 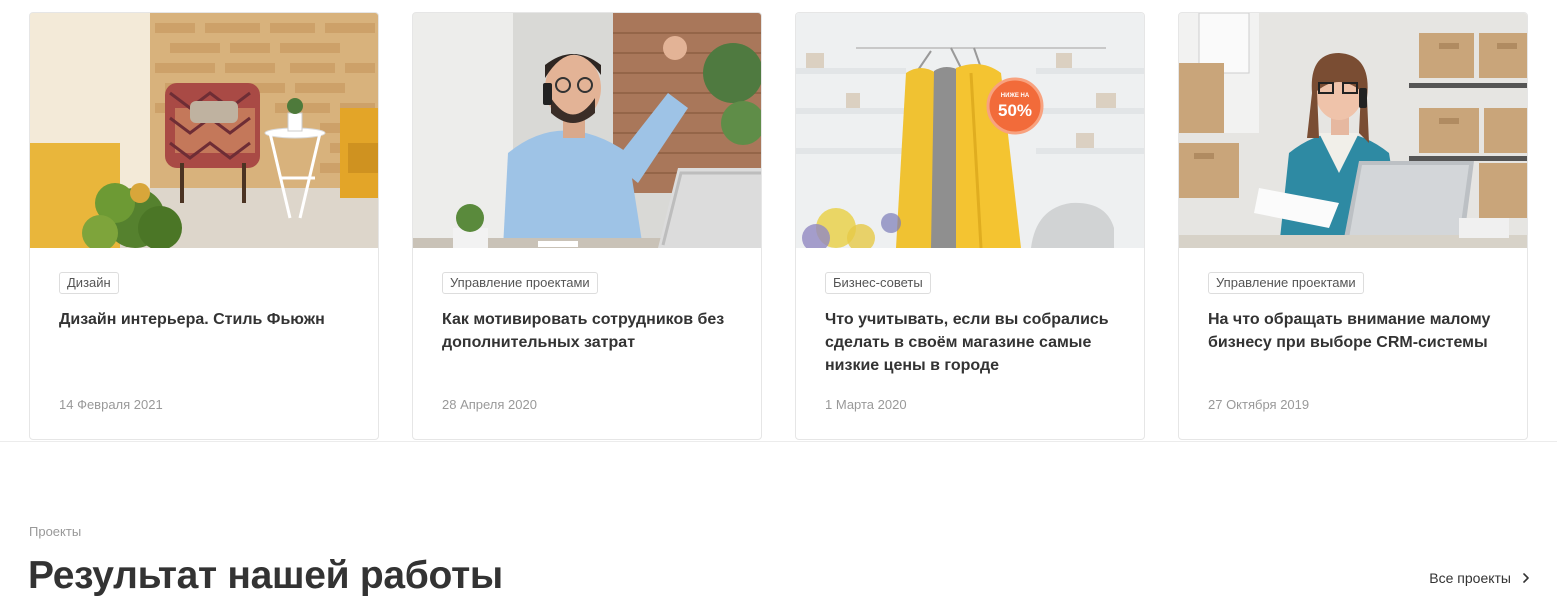 What do you see at coordinates (1015, 96) in the screenshot?
I see `sale-badge-small: НИЖЕ НА` at bounding box center [1015, 96].